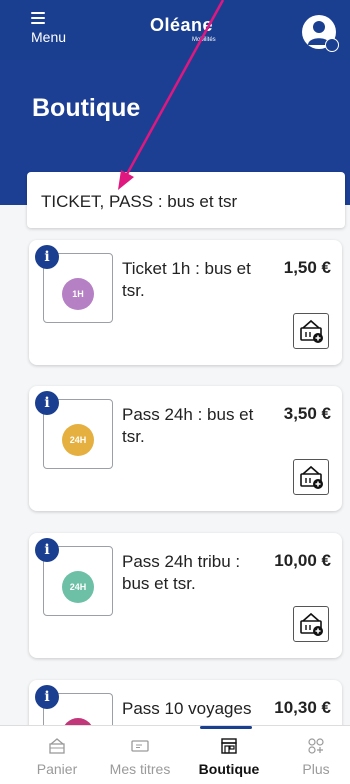  Describe the element at coordinates (140, 769) in the screenshot. I see `tab-label: Mes titres` at that location.